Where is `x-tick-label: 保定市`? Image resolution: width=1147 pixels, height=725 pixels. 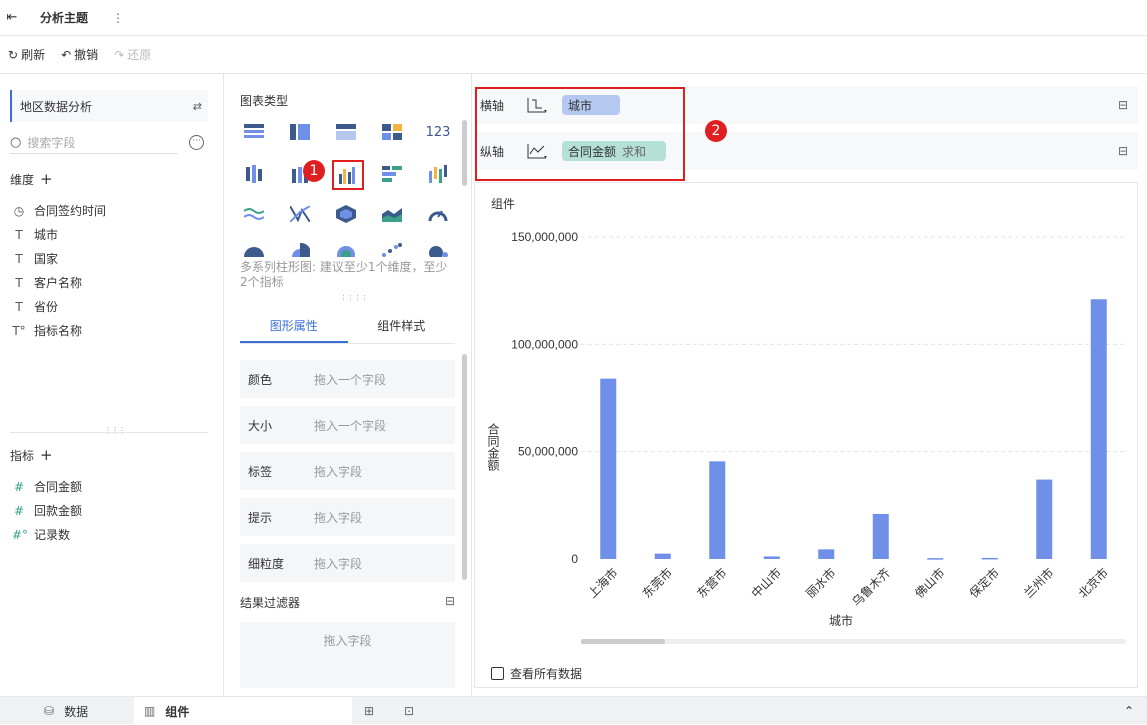
x-tick-label: 保定市 is located at coordinates (984, 583).